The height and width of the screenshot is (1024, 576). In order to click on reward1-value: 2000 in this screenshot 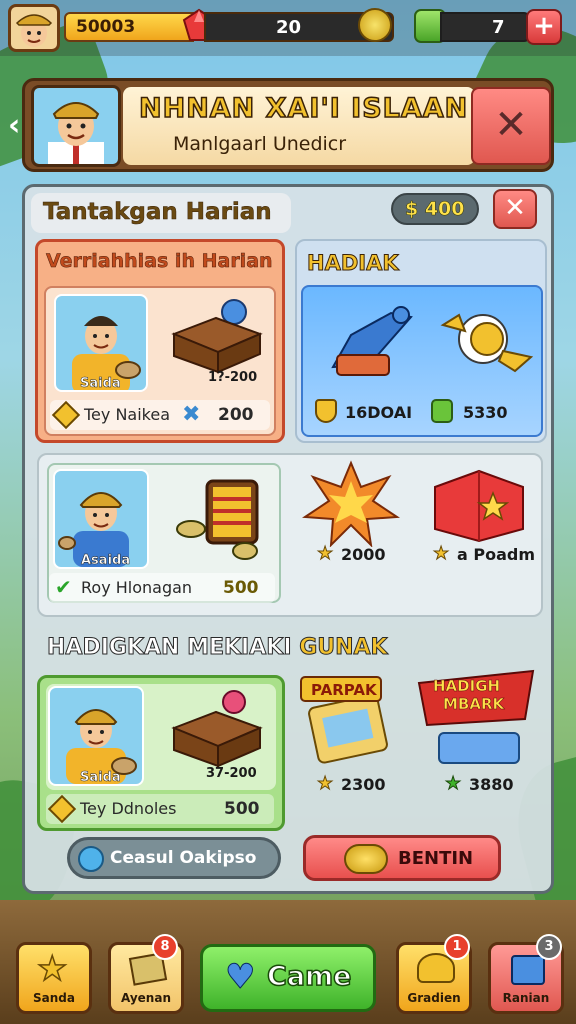, I will do `click(363, 554)`.